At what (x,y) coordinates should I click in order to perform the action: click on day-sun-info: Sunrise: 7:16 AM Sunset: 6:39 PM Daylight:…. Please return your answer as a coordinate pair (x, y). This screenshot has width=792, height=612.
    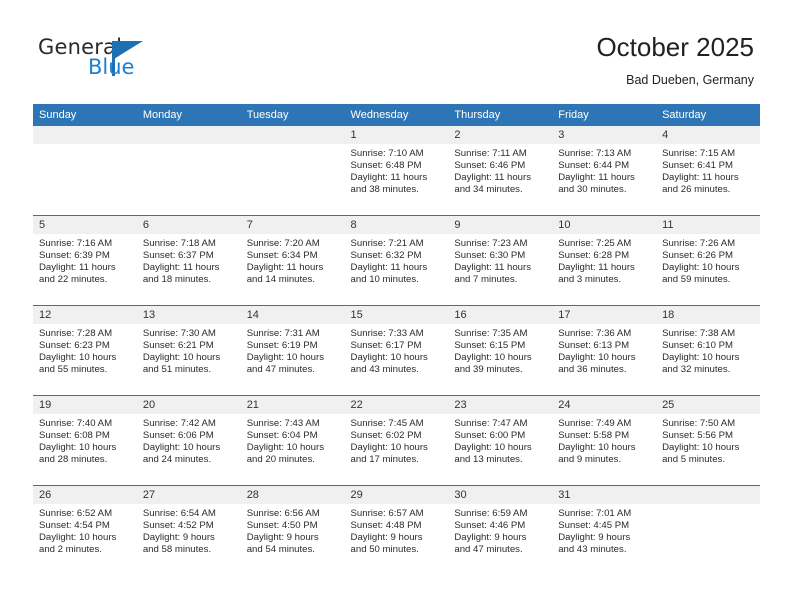
    Looking at the image, I should click on (85, 260).